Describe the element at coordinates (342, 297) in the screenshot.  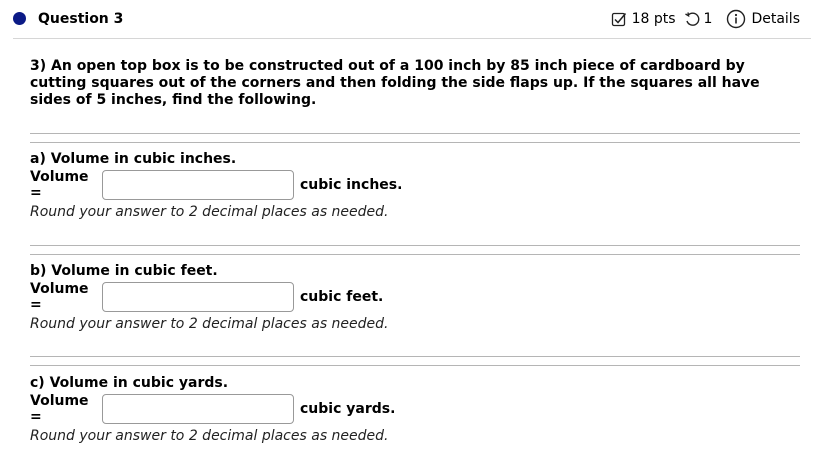
I see `unit-label: cubic feet.` at that location.